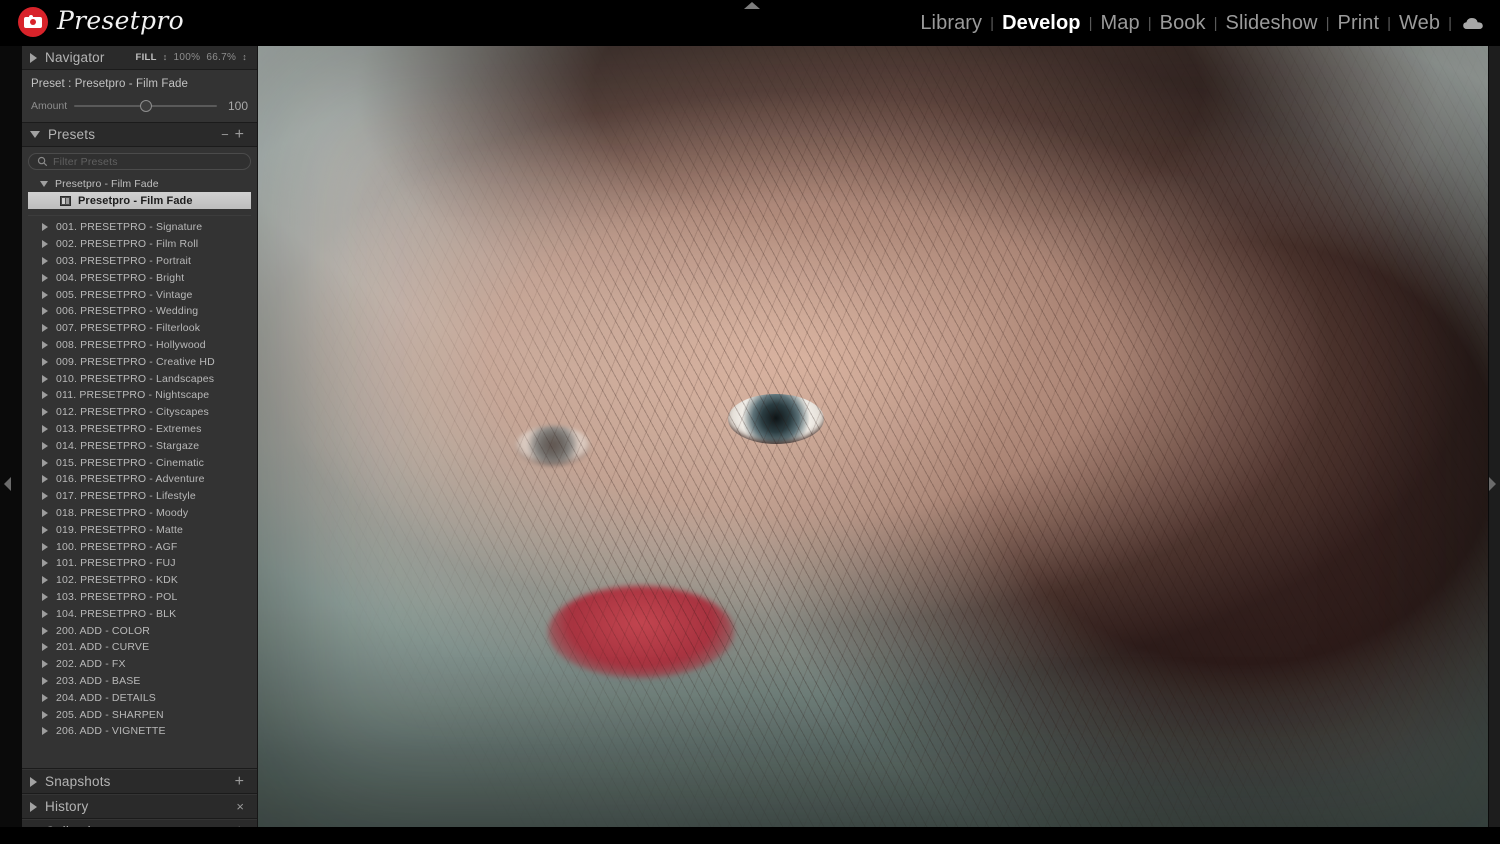  I want to click on preset-group-row: 009. PRESETPRO - Creative HD, so click(139, 361).